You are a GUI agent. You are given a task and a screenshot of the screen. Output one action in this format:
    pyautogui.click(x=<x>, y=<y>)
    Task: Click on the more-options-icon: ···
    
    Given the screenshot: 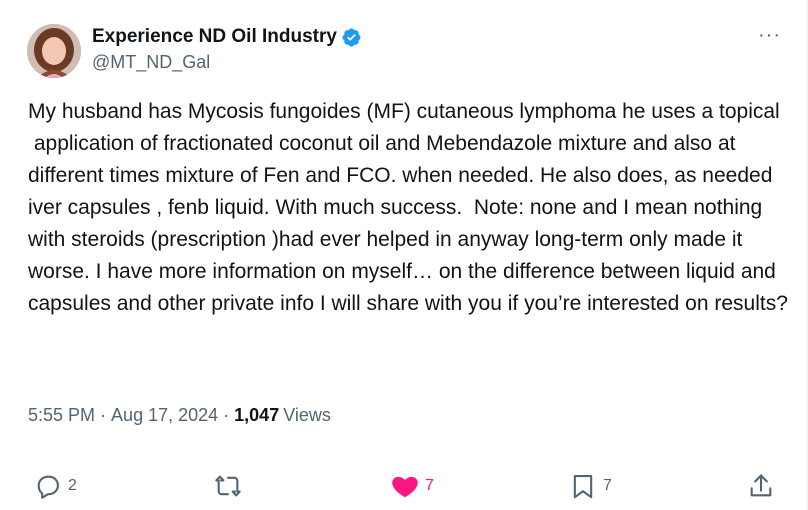 What is the action you would take?
    pyautogui.click(x=769, y=35)
    